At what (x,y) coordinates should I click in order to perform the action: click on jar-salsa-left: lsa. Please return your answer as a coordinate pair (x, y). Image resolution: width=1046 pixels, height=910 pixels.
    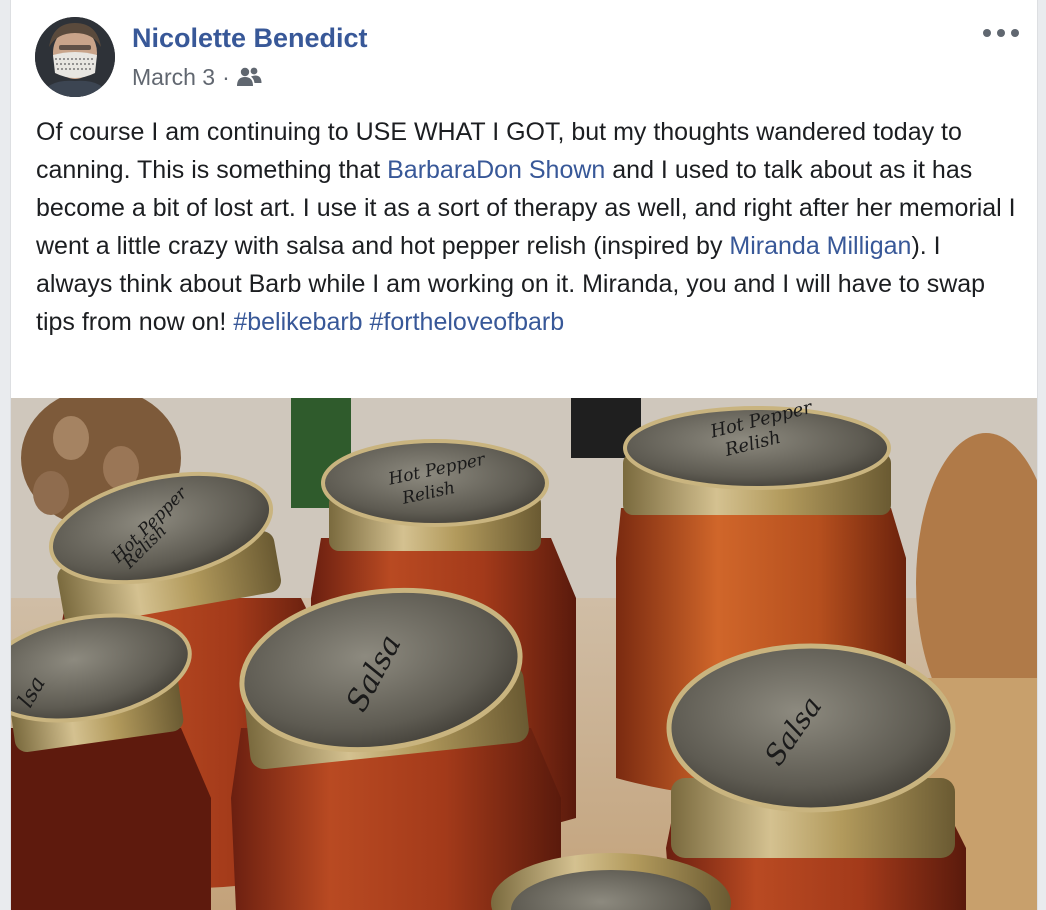
    Looking at the image, I should click on (111, 761).